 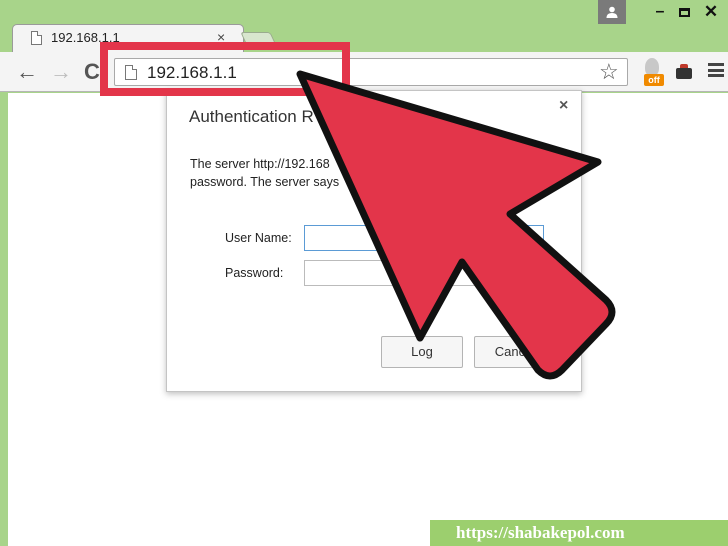 I want to click on watermark-text: https://shabakepol.com, so click(x=540, y=532).